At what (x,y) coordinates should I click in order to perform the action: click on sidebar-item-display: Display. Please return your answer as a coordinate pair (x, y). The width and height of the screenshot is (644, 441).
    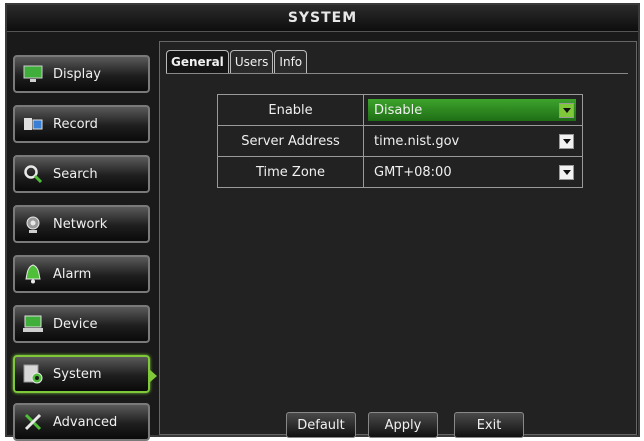
    Looking at the image, I should click on (81, 74).